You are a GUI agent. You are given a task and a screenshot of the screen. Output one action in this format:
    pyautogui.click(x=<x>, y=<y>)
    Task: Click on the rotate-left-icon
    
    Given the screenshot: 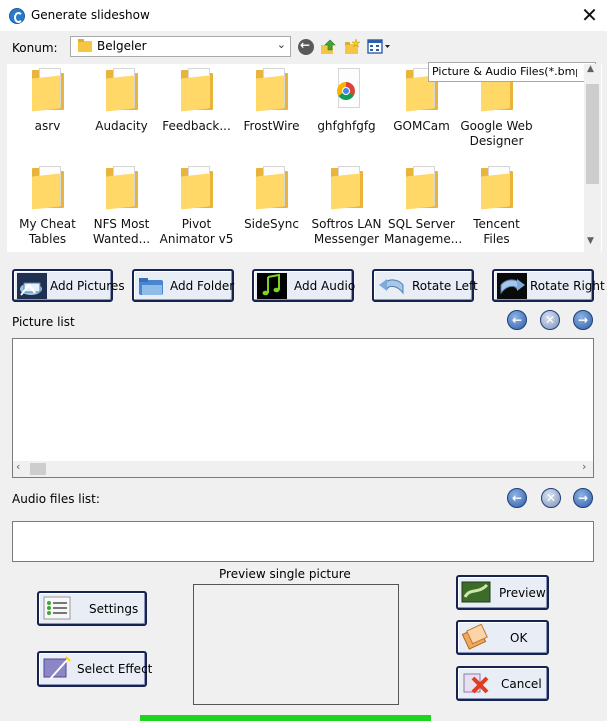 What is the action you would take?
    pyautogui.click(x=391, y=287)
    